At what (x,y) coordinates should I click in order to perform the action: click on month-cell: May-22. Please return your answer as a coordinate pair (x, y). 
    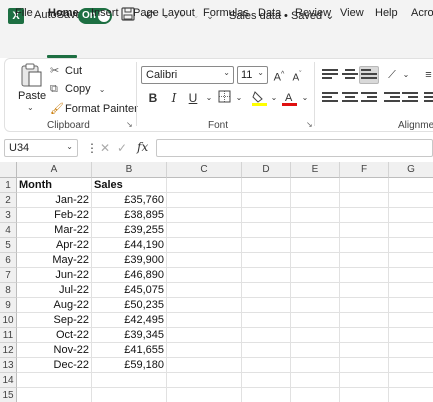
    Looking at the image, I should click on (54, 260).